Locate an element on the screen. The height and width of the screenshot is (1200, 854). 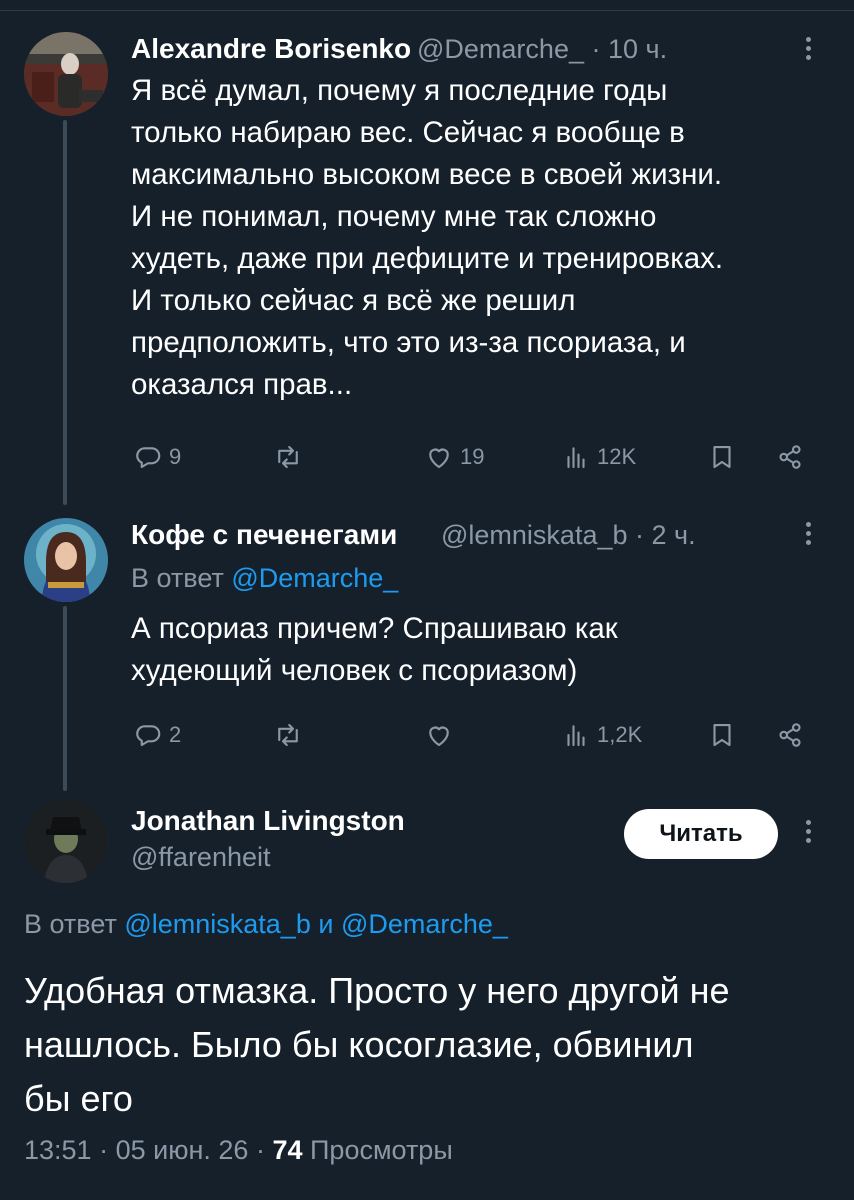
text-line: И только сейчас я всё же решил is located at coordinates (353, 300).